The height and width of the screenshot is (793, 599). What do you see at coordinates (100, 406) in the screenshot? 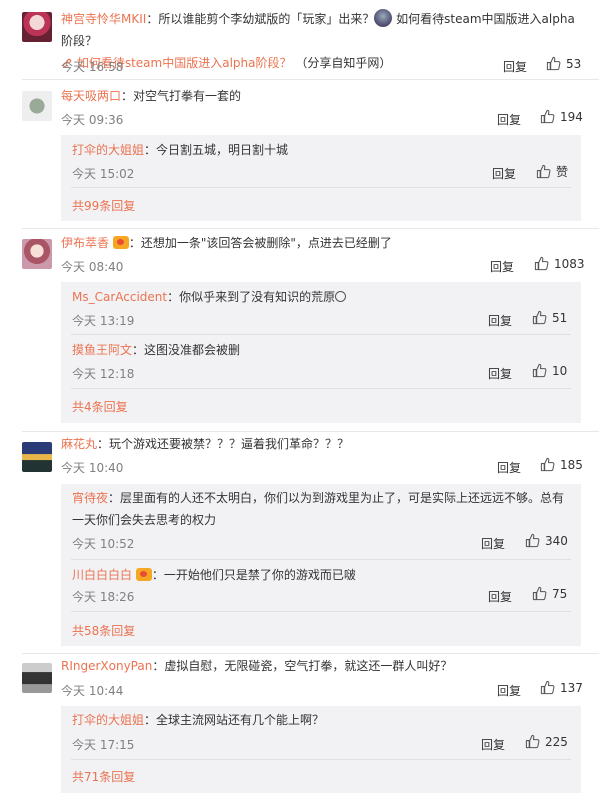
I see `more-replies-link: 共4条回复` at bounding box center [100, 406].